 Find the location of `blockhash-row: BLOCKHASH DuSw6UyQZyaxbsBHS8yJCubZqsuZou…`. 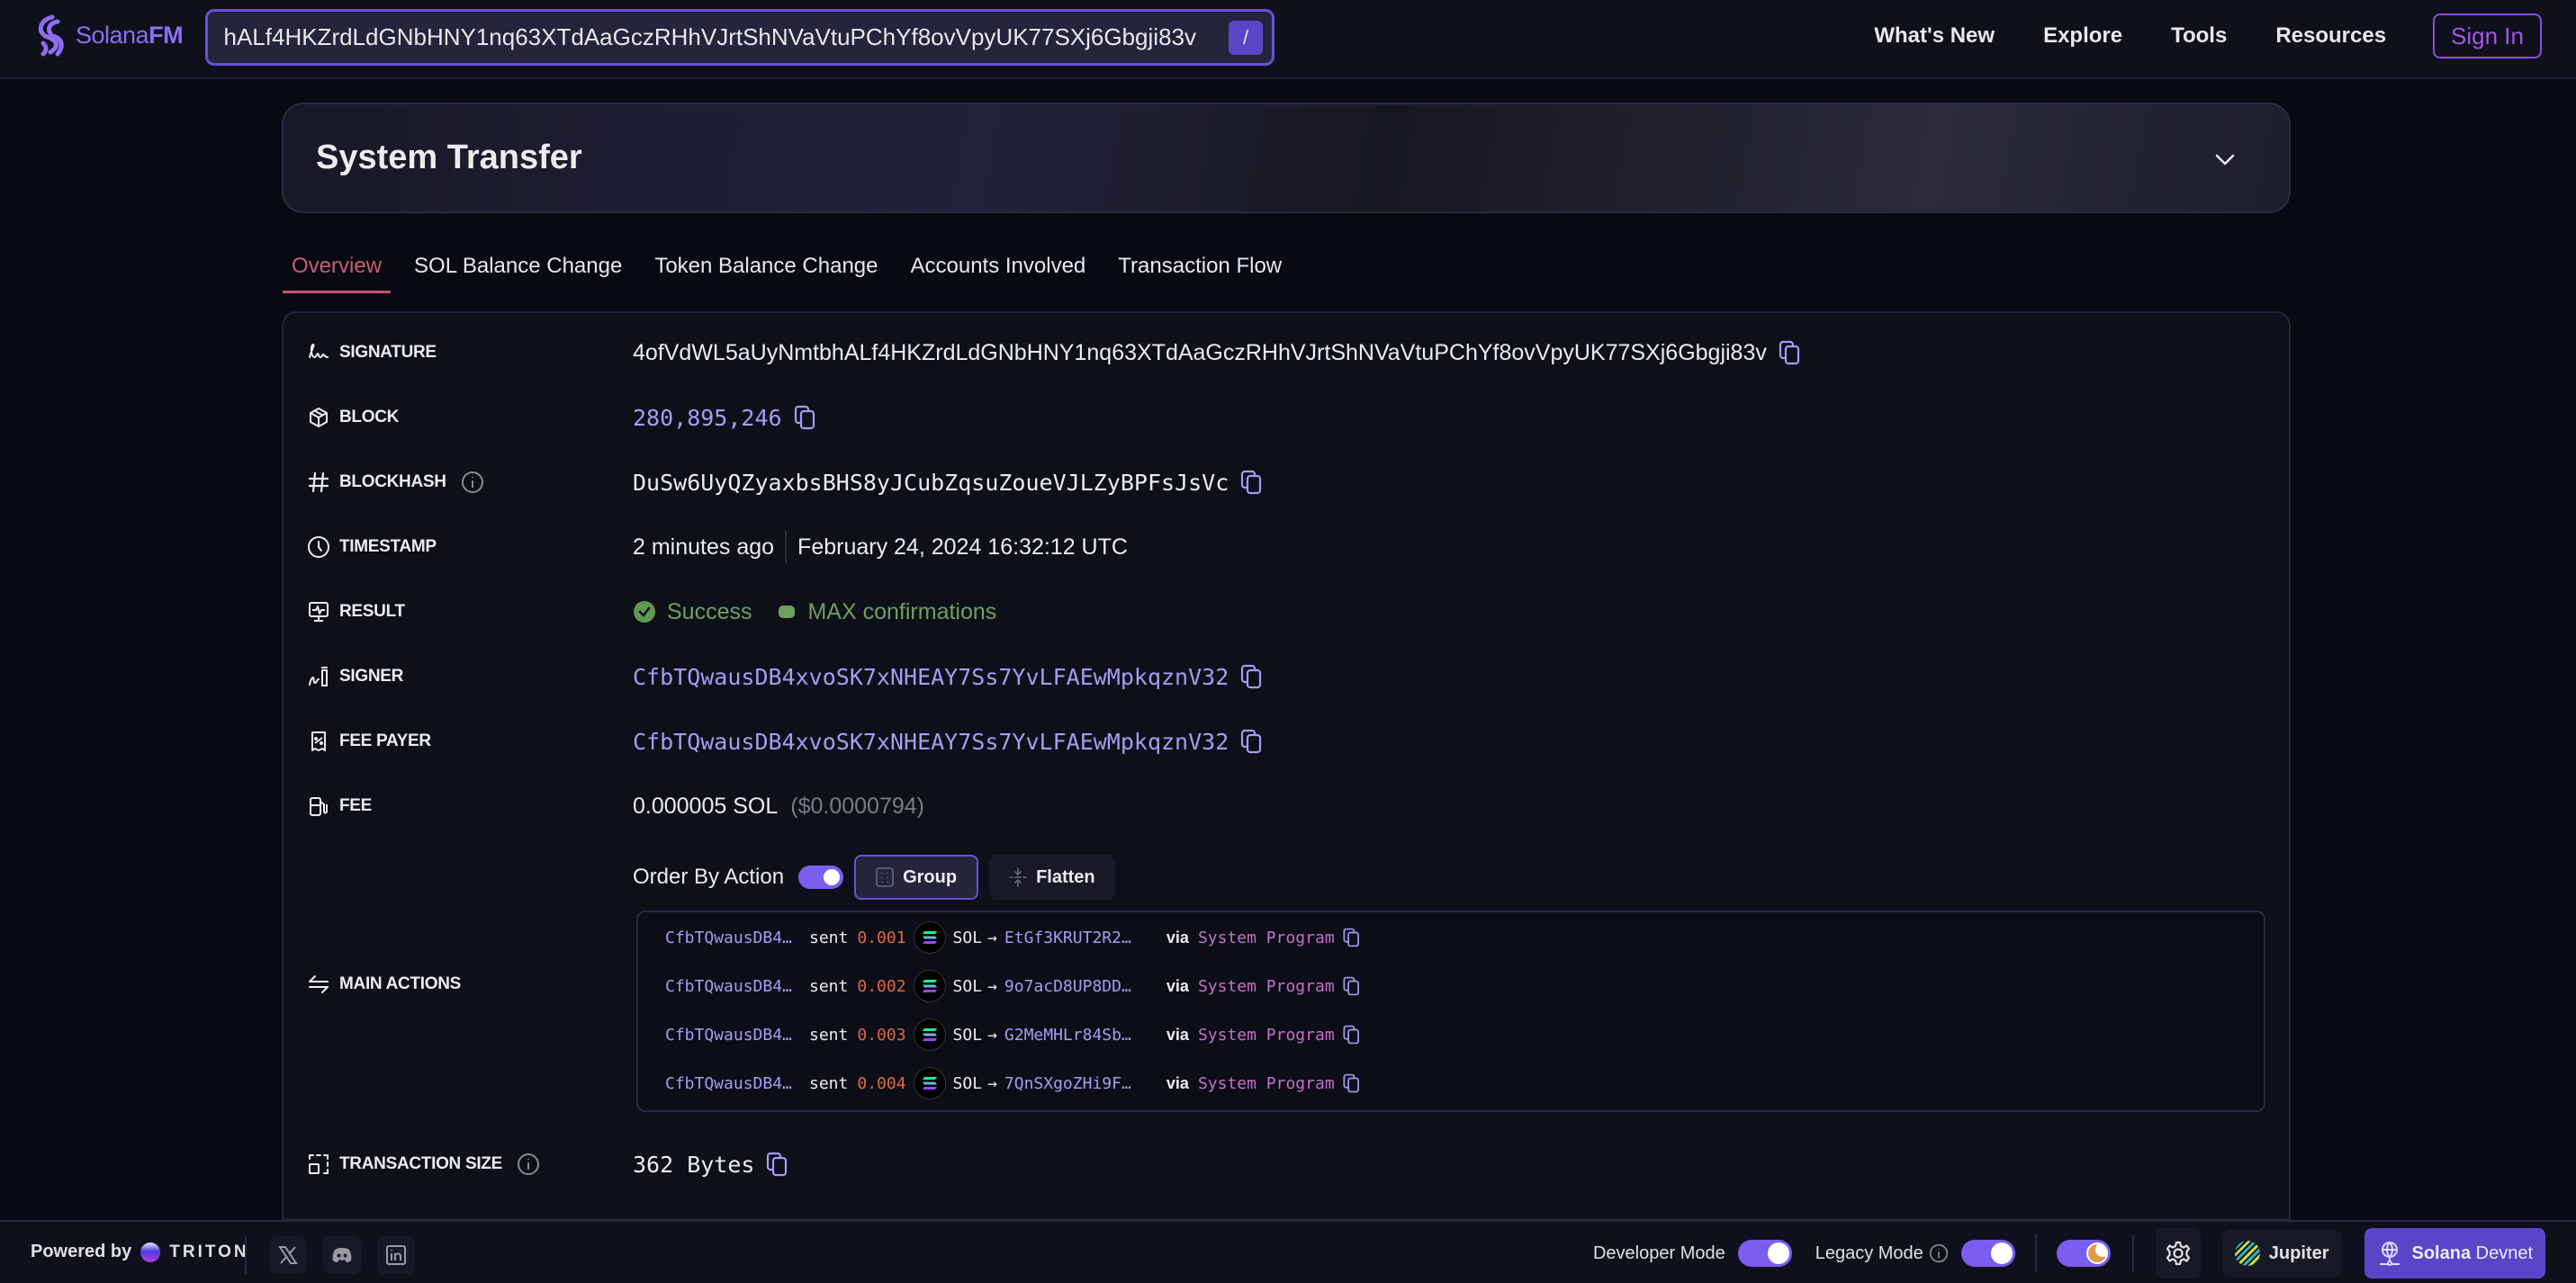

blockhash-row: BLOCKHASH DuSw6UyQZyaxbsBHS8yJCubZqsuZou… is located at coordinates (1286, 482).